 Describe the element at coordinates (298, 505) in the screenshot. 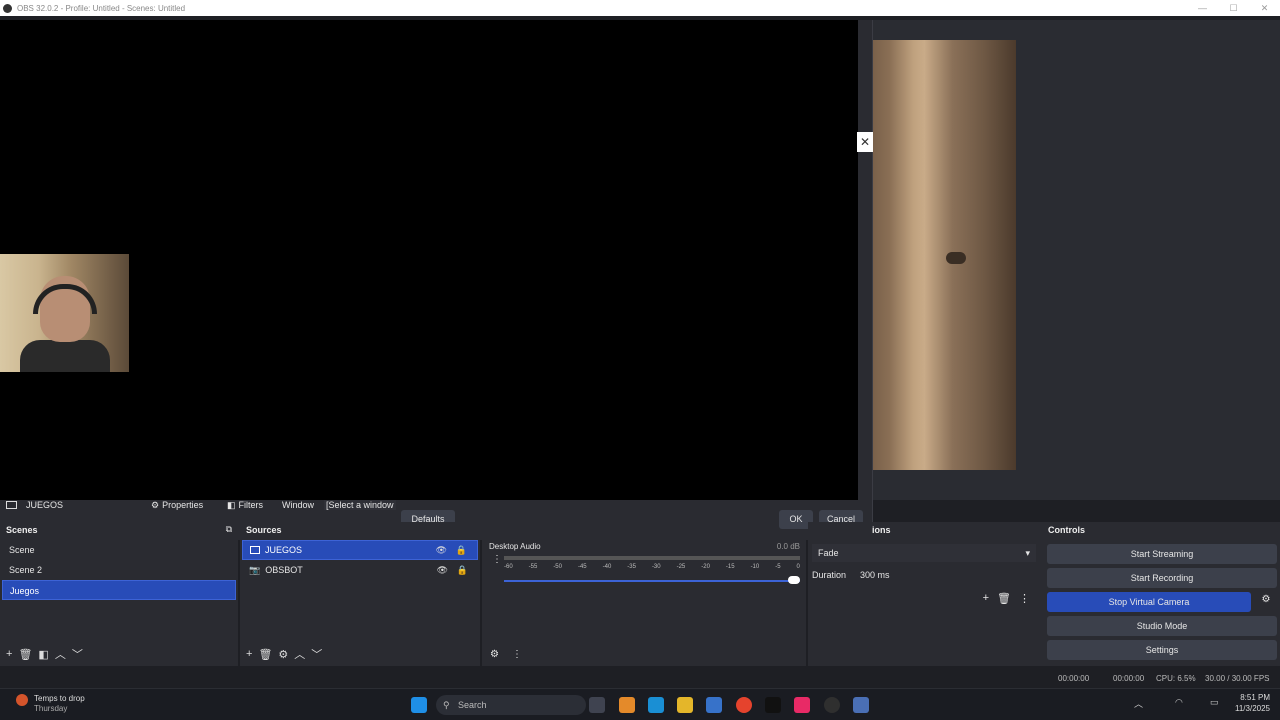

I see `window-label: Window` at that location.